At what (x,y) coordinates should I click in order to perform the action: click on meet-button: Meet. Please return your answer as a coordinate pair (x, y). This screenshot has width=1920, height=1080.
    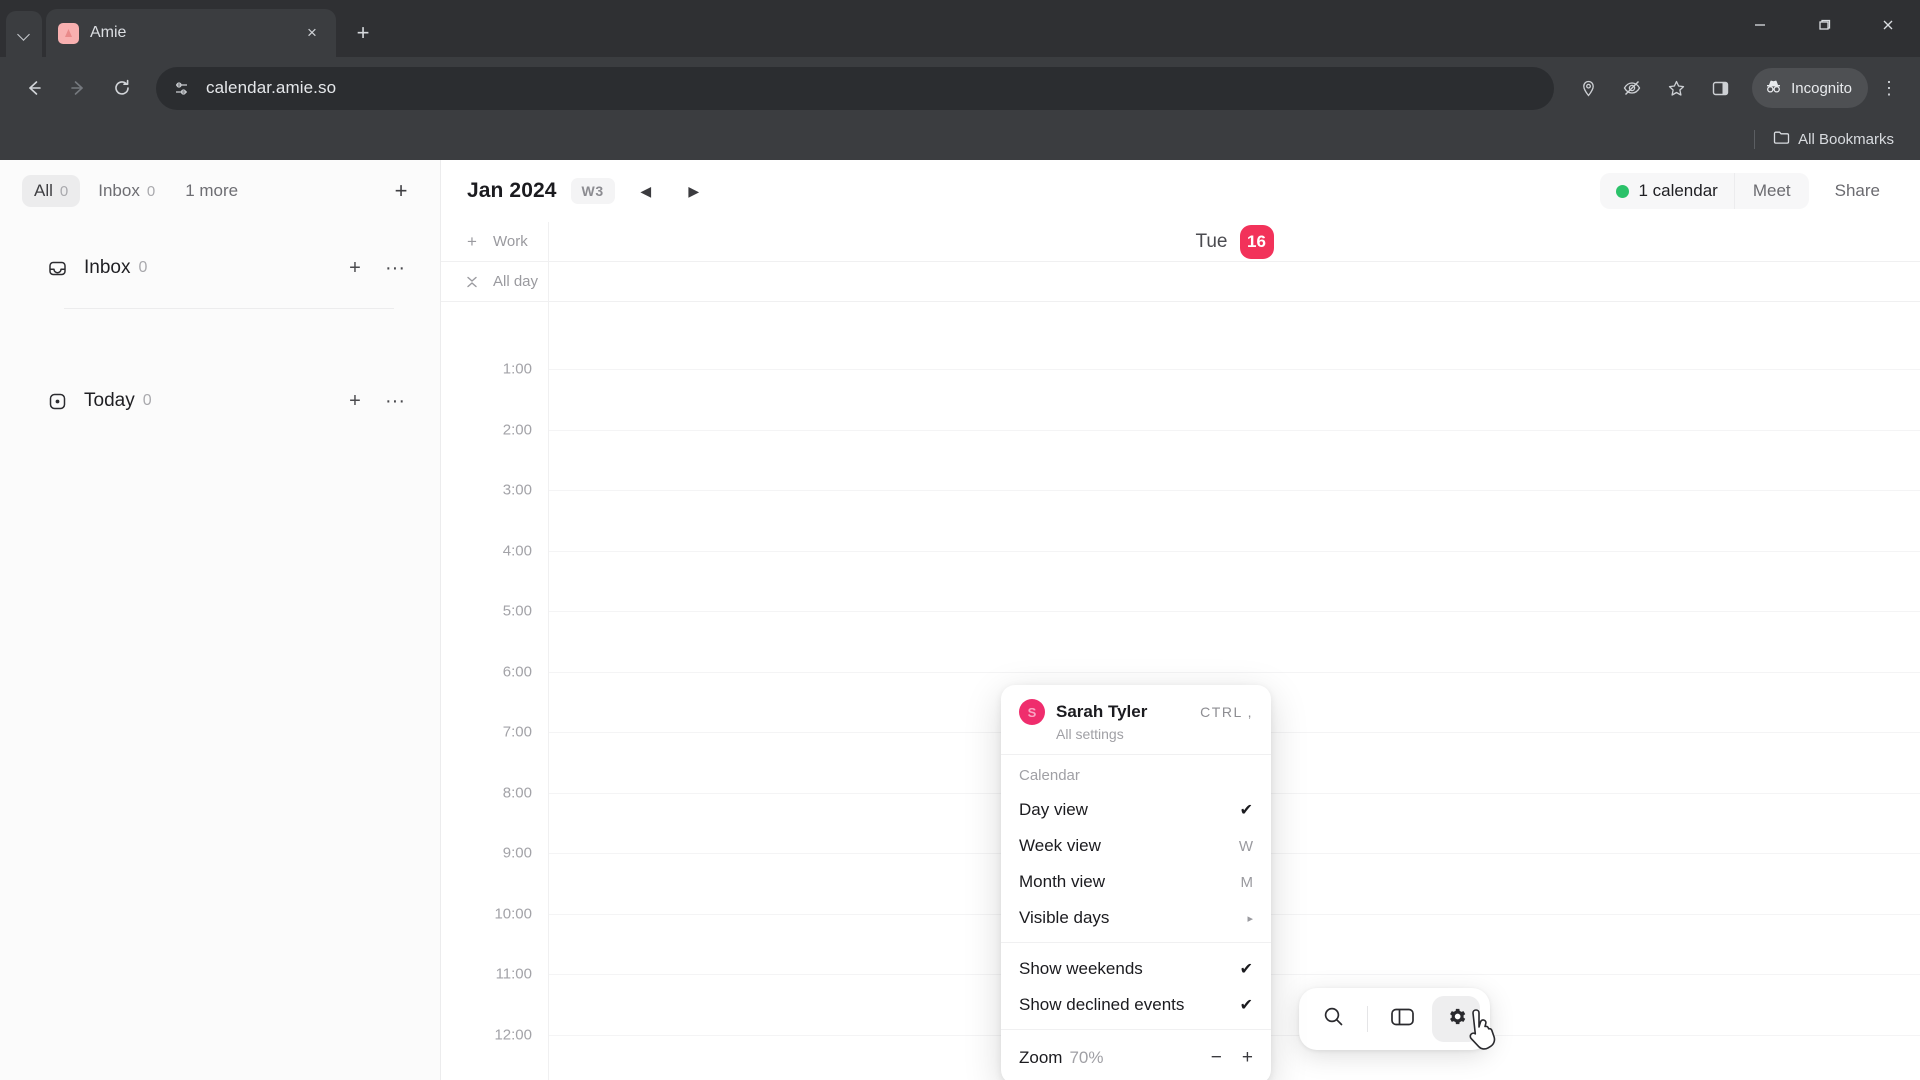
    Looking at the image, I should click on (1771, 191).